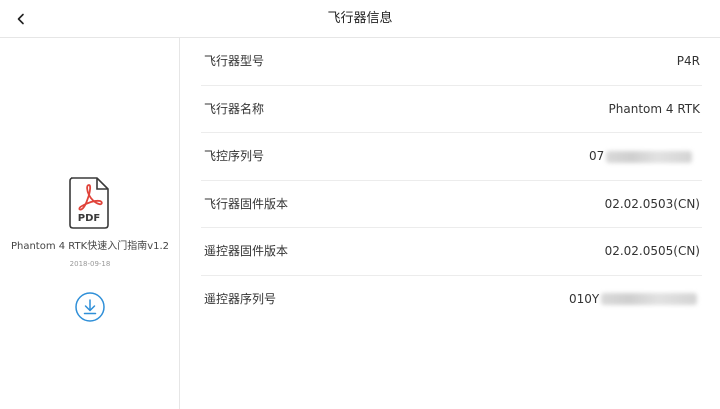 This screenshot has width=720, height=409. What do you see at coordinates (89, 218) in the screenshot?
I see `pdf-icon-label: PDF` at bounding box center [89, 218].